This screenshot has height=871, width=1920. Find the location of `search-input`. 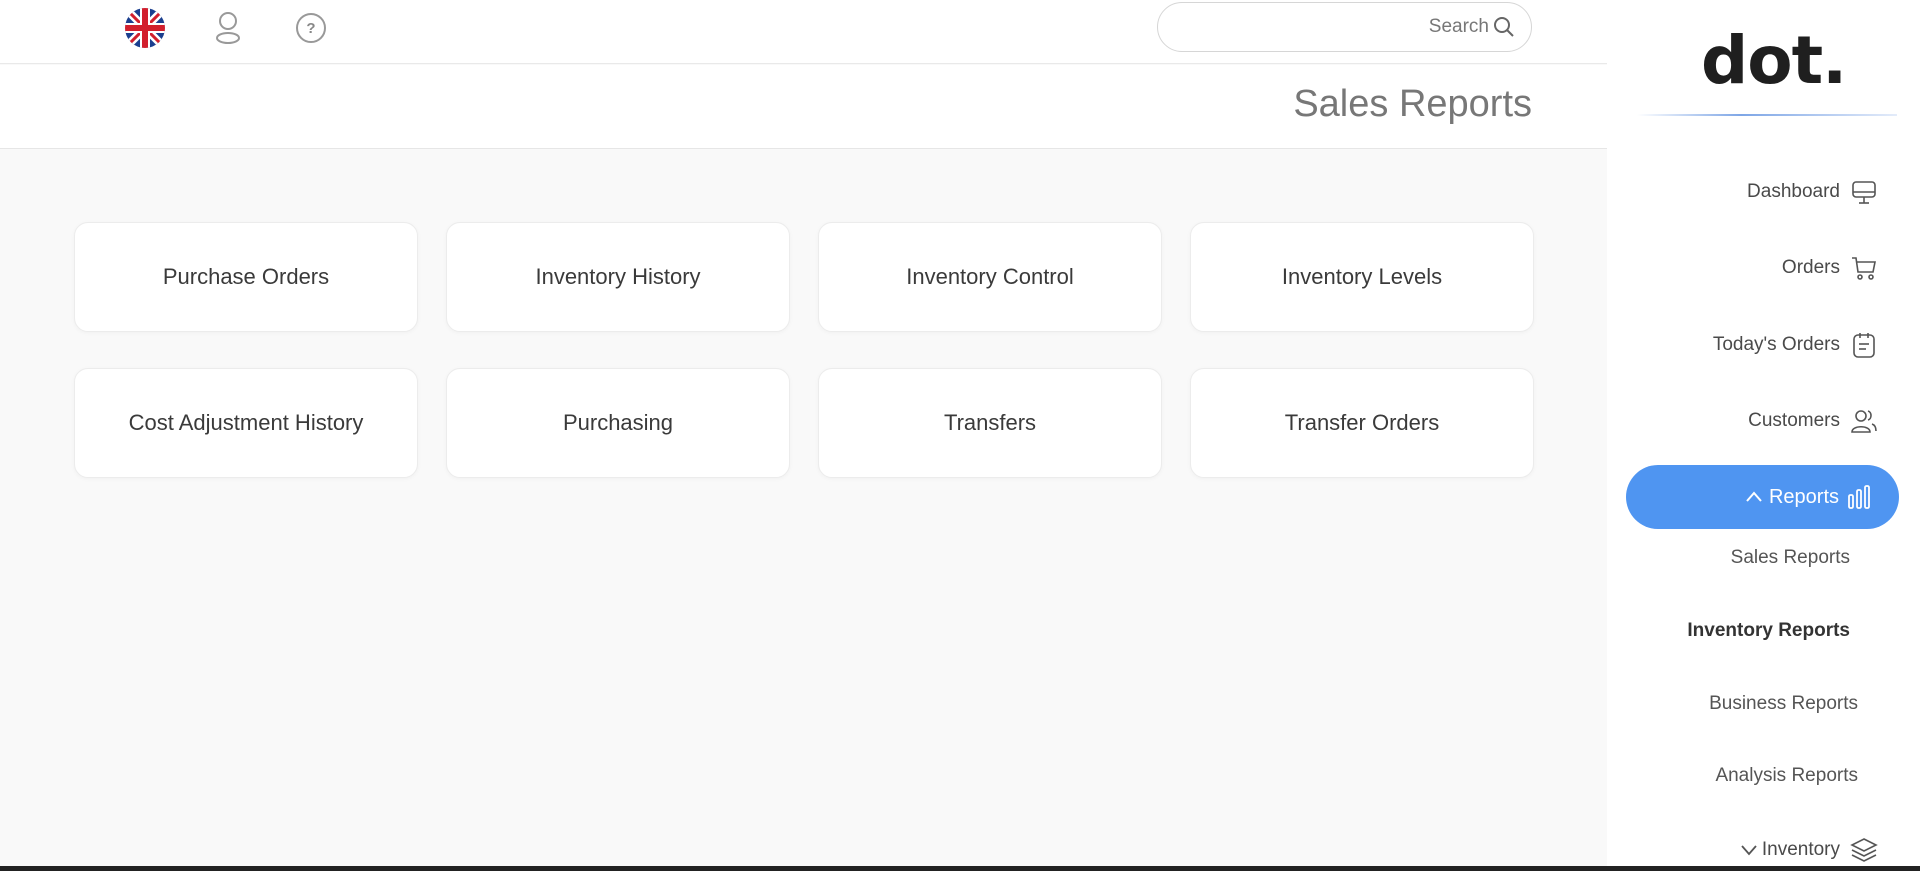

search-input is located at coordinates (1389, 27).